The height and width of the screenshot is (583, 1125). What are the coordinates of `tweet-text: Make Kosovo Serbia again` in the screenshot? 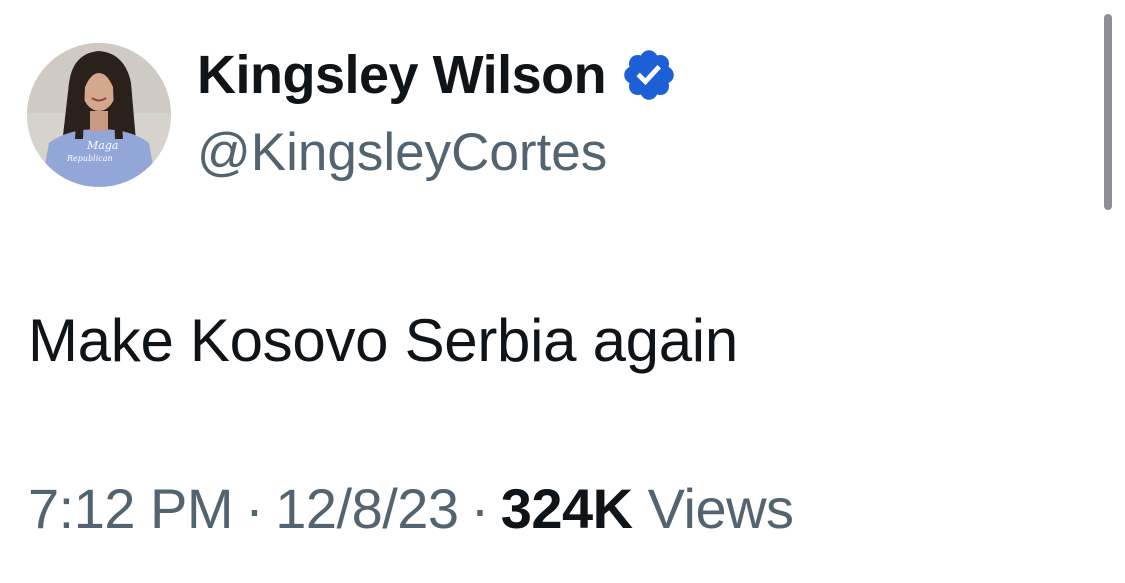 It's located at (383, 340).